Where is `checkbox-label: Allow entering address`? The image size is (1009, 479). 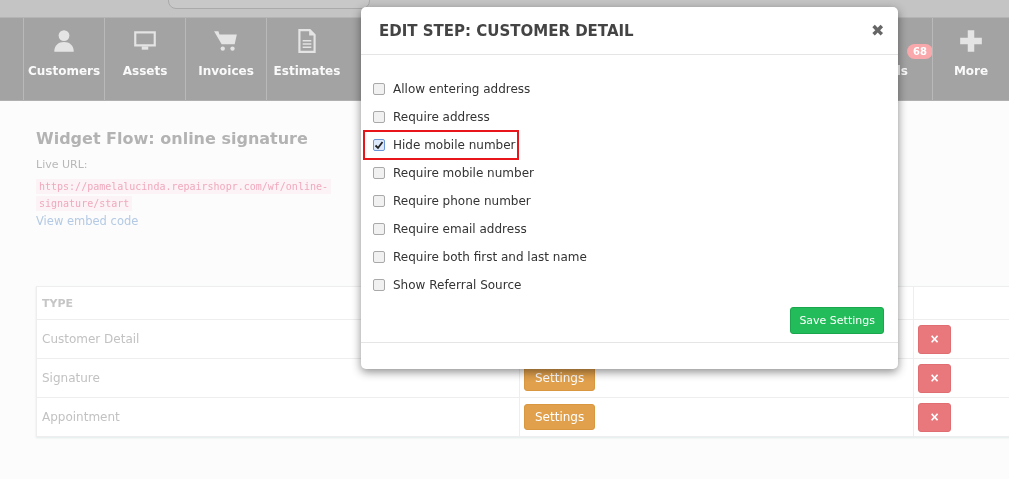 checkbox-label: Allow entering address is located at coordinates (462, 89).